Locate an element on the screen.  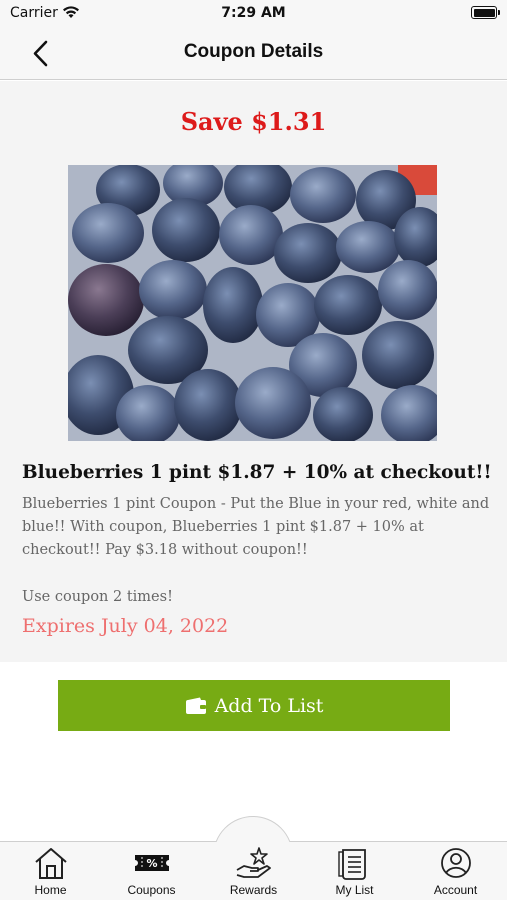
page-title: Coupon Details is located at coordinates (253, 51).